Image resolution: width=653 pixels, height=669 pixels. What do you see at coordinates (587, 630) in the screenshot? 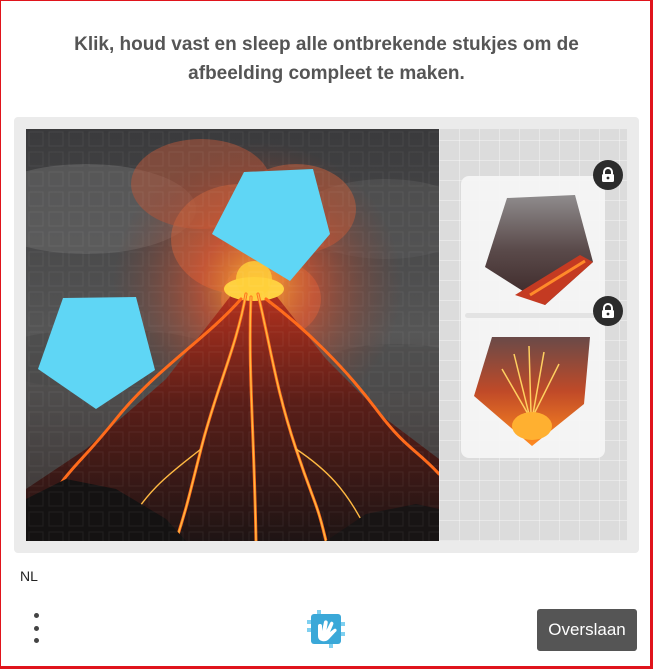
I see `skip-button: Overslaan` at bounding box center [587, 630].